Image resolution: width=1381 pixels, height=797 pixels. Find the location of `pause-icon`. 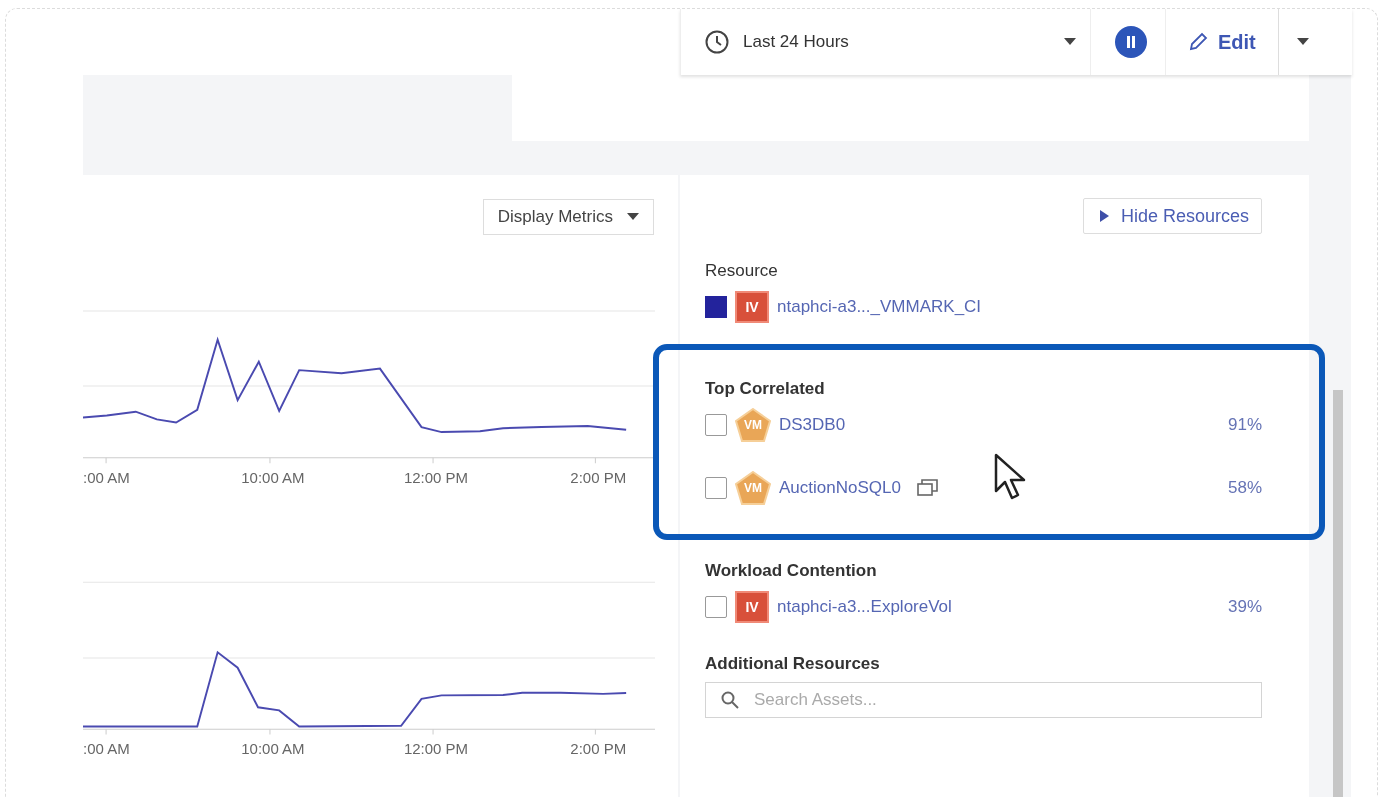

pause-icon is located at coordinates (1131, 42).